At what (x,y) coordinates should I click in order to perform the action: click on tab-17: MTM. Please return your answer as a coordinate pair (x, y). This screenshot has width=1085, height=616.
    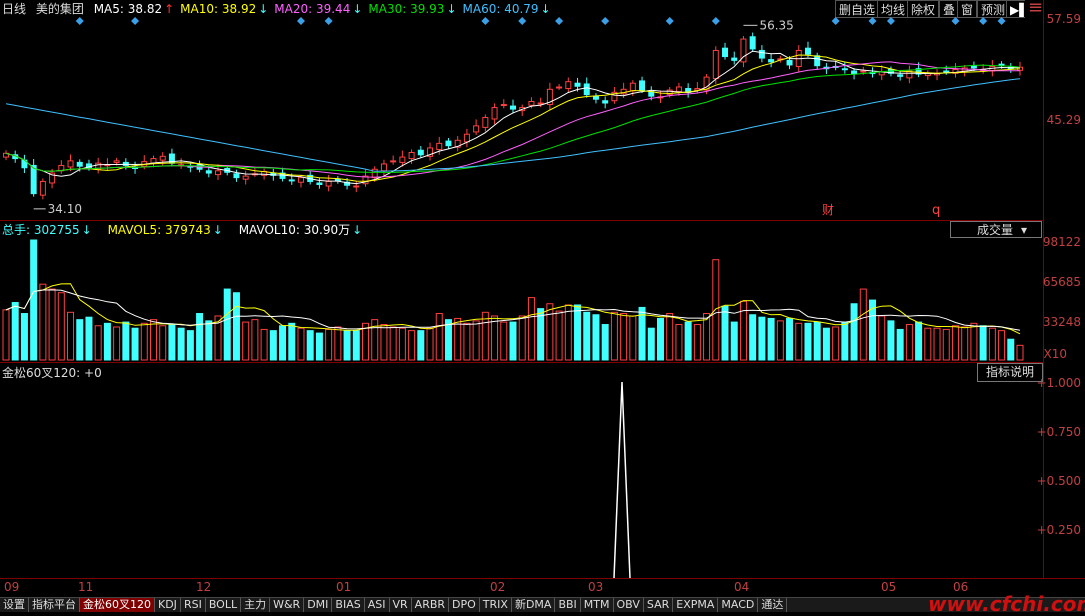
    Looking at the image, I should click on (597, 605).